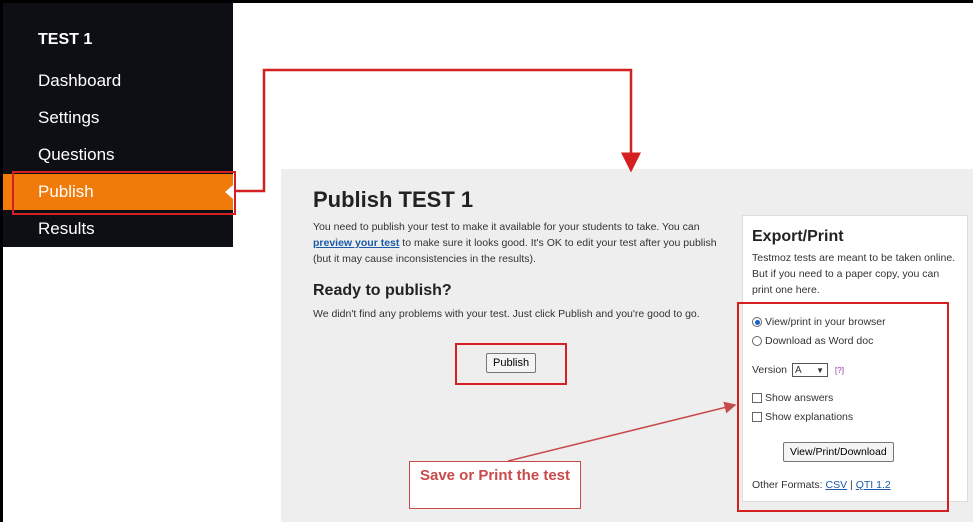 The image size is (973, 522). What do you see at coordinates (382, 290) in the screenshot?
I see `ready-heading: Ready to publish?` at bounding box center [382, 290].